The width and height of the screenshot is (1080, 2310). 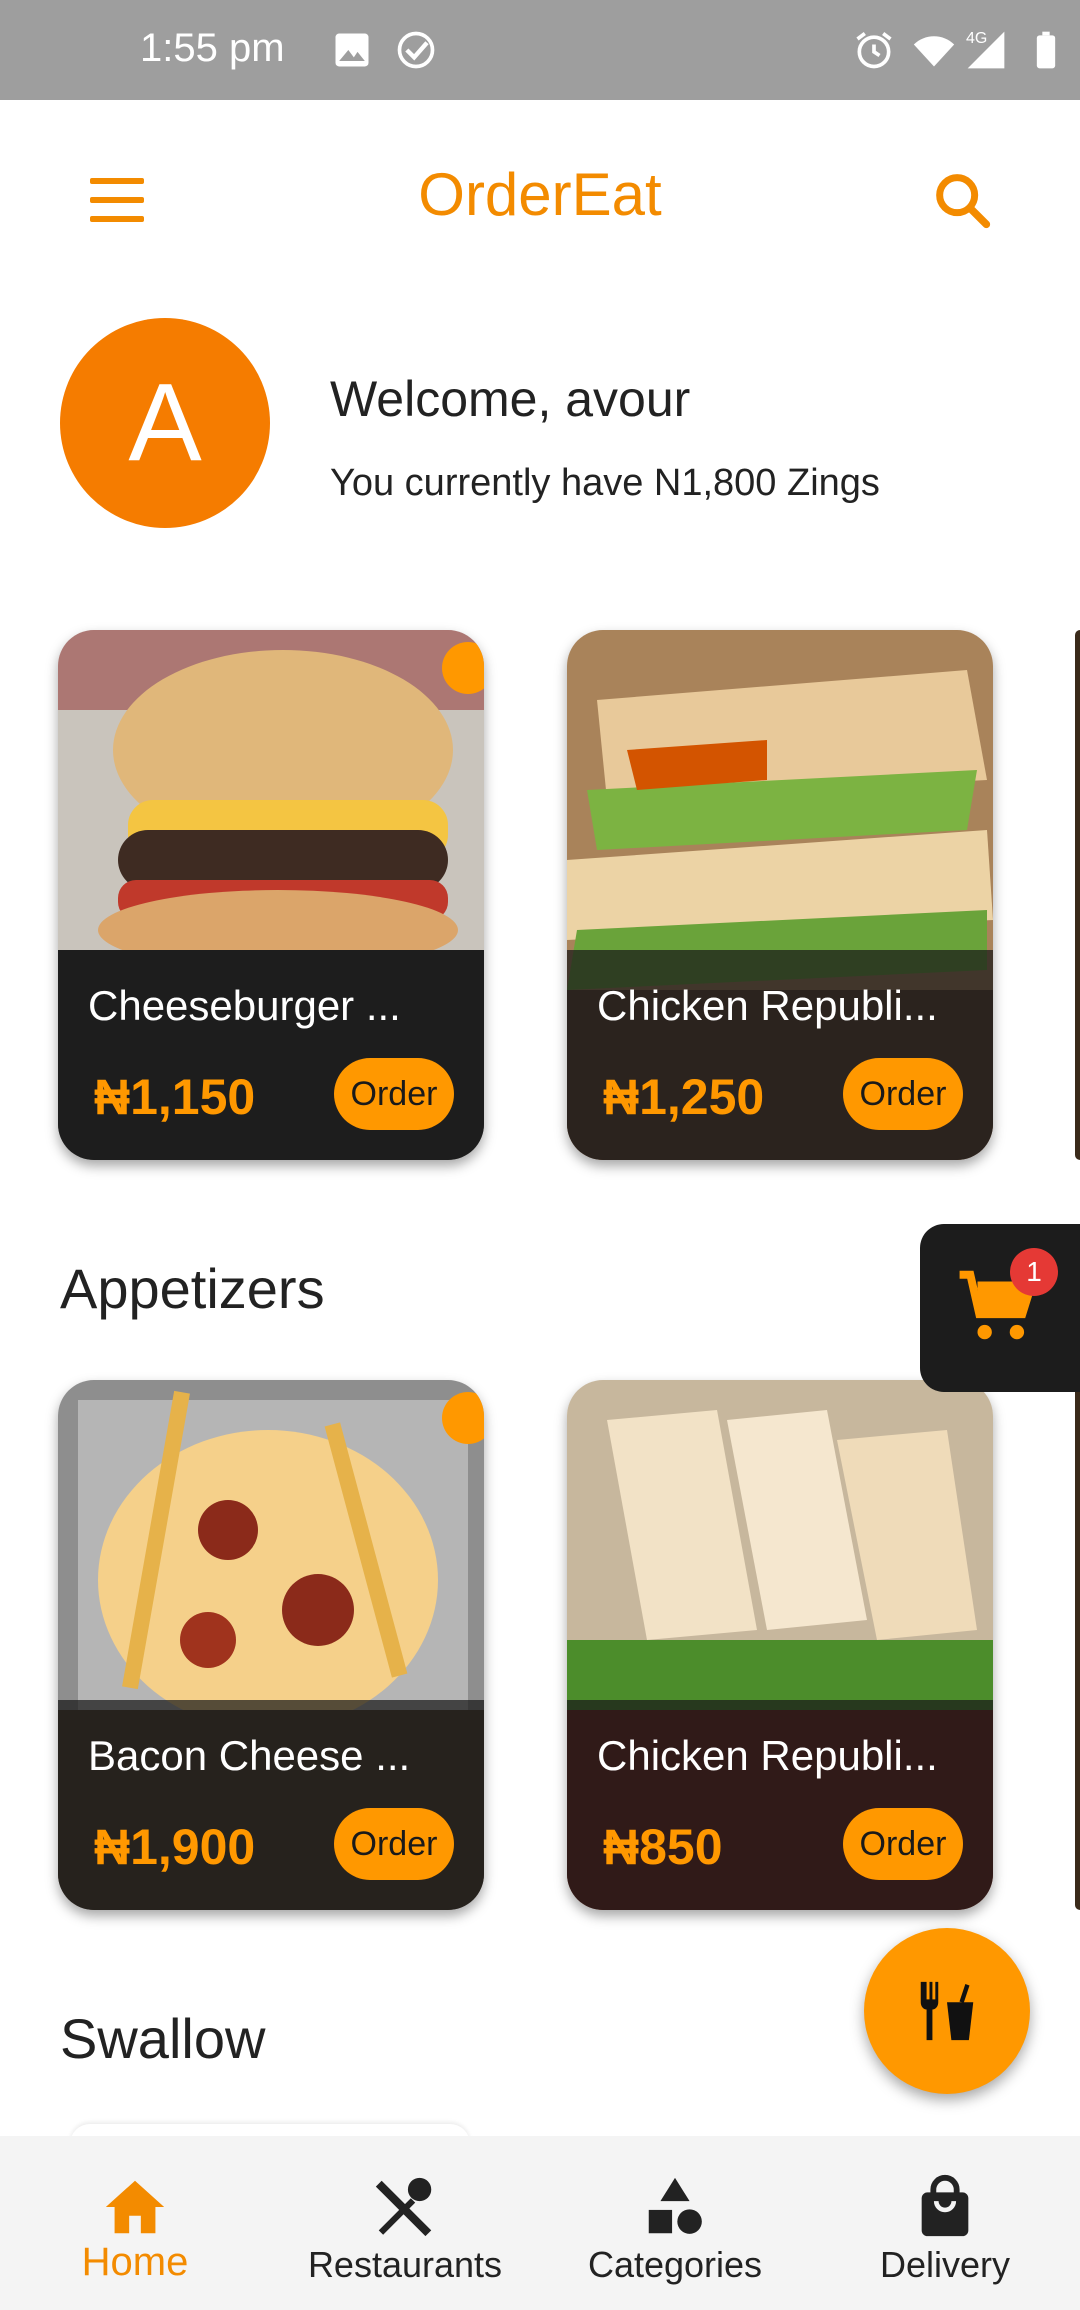 I want to click on nav-restaurants: Restaurants, so click(x=405, y=2223).